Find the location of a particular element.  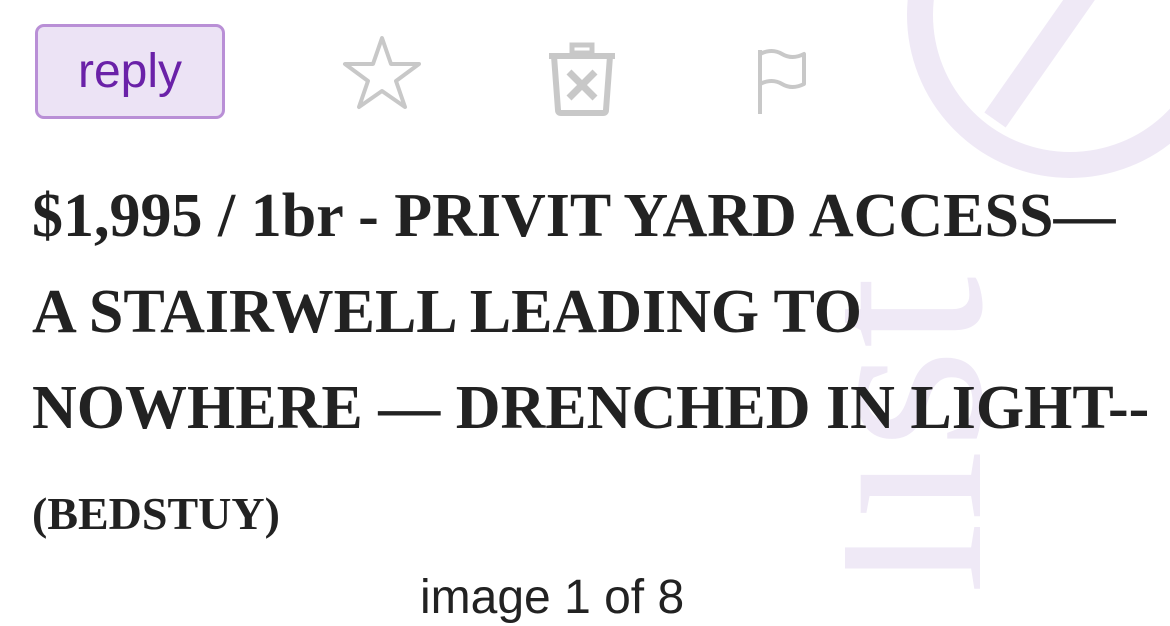

posting-neighborhood: (BEDSTUY) is located at coordinates (156, 513).